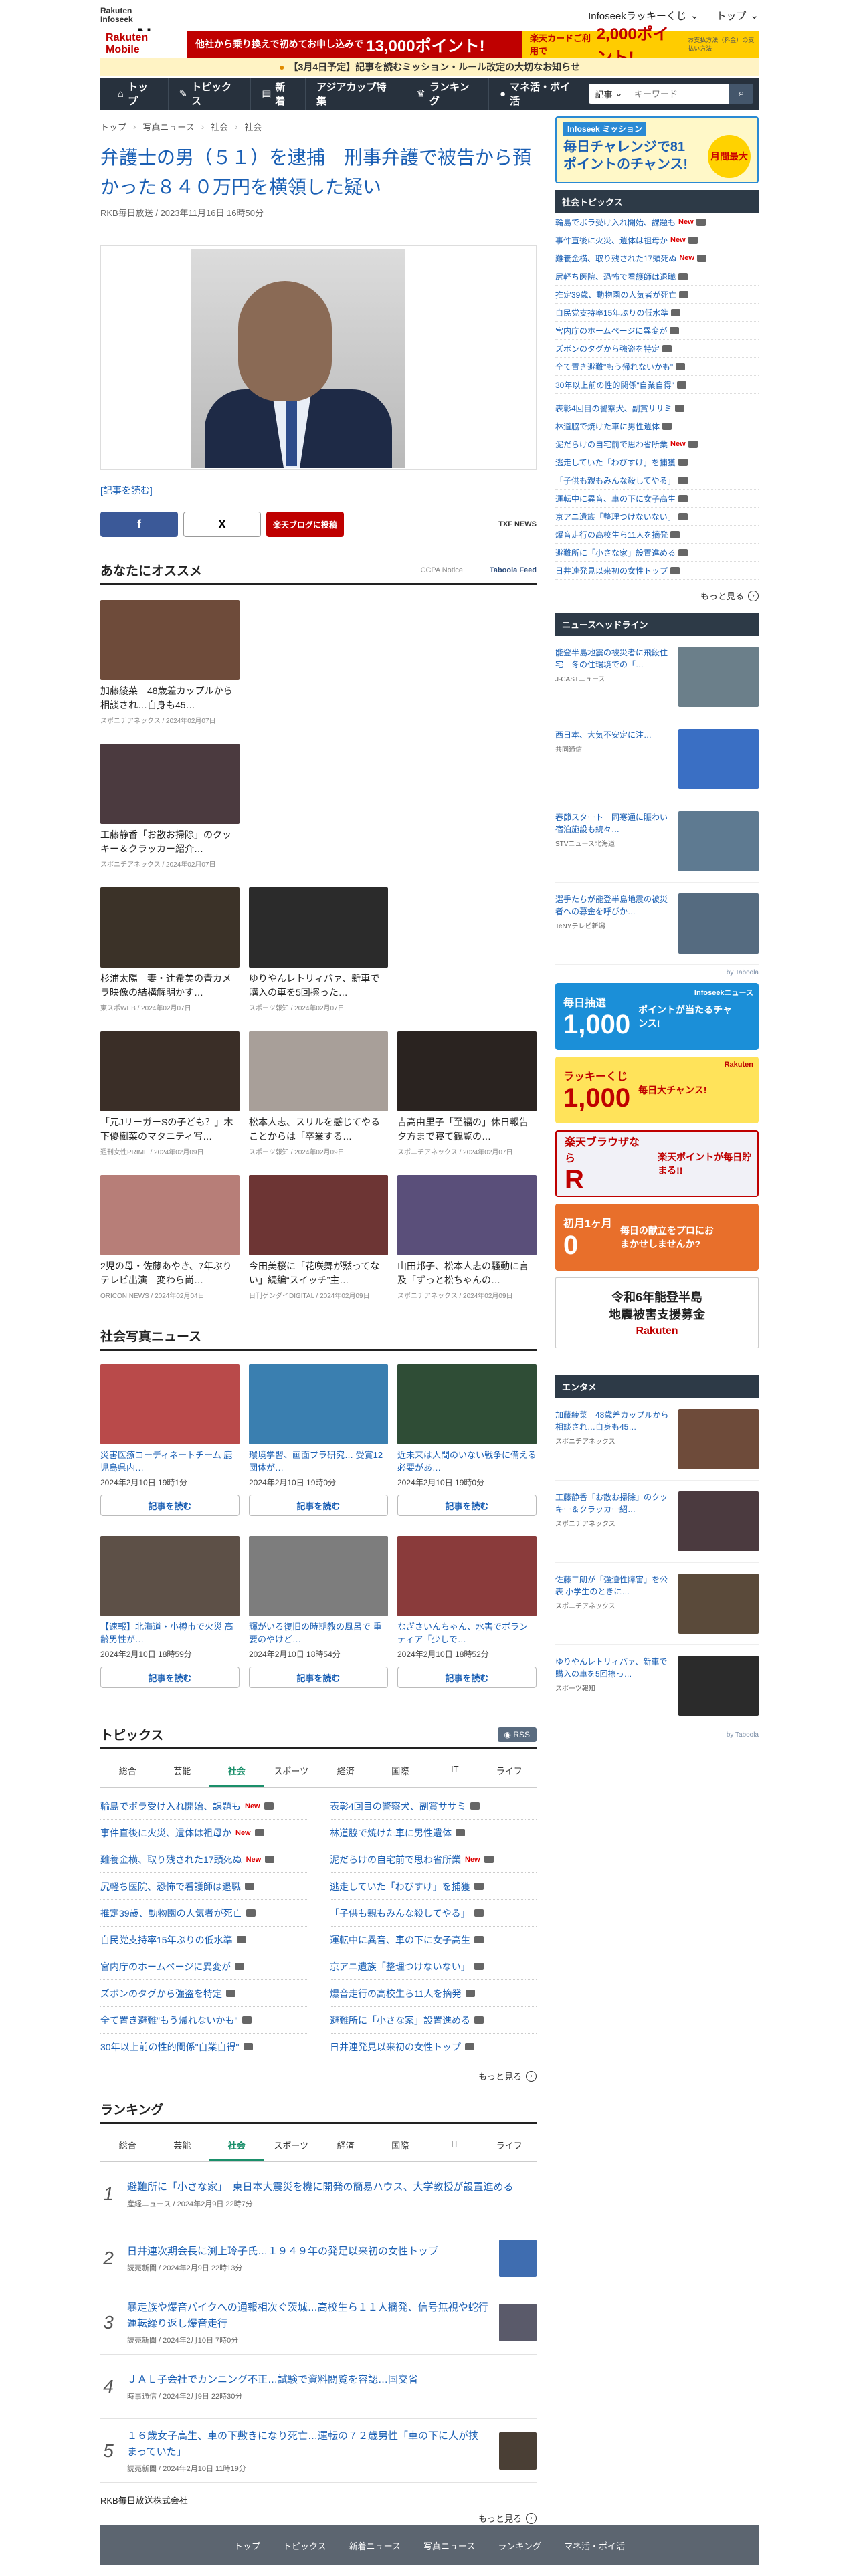  I want to click on topic-item: 日井連発見以来初の女性トップ, so click(433, 2047).